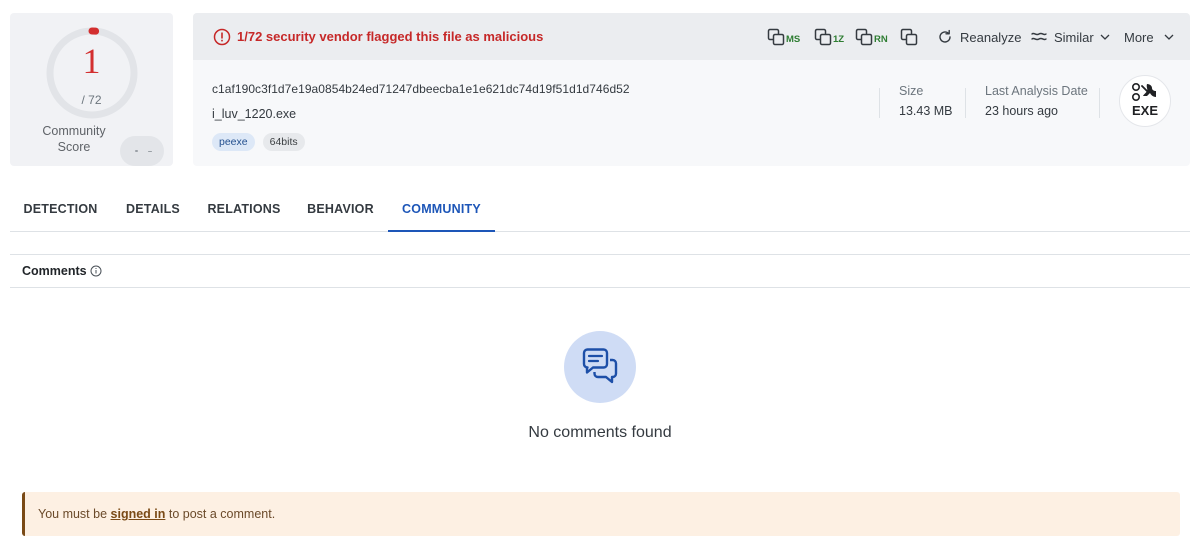 This screenshot has height=556, width=1200. I want to click on info-icon, so click(96, 271).